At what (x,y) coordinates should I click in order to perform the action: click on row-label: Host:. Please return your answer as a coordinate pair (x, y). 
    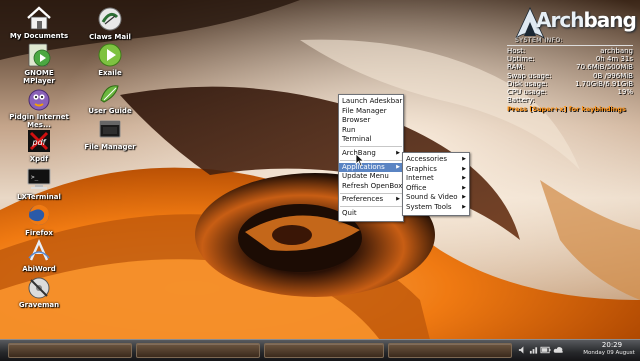
    Looking at the image, I should click on (516, 51).